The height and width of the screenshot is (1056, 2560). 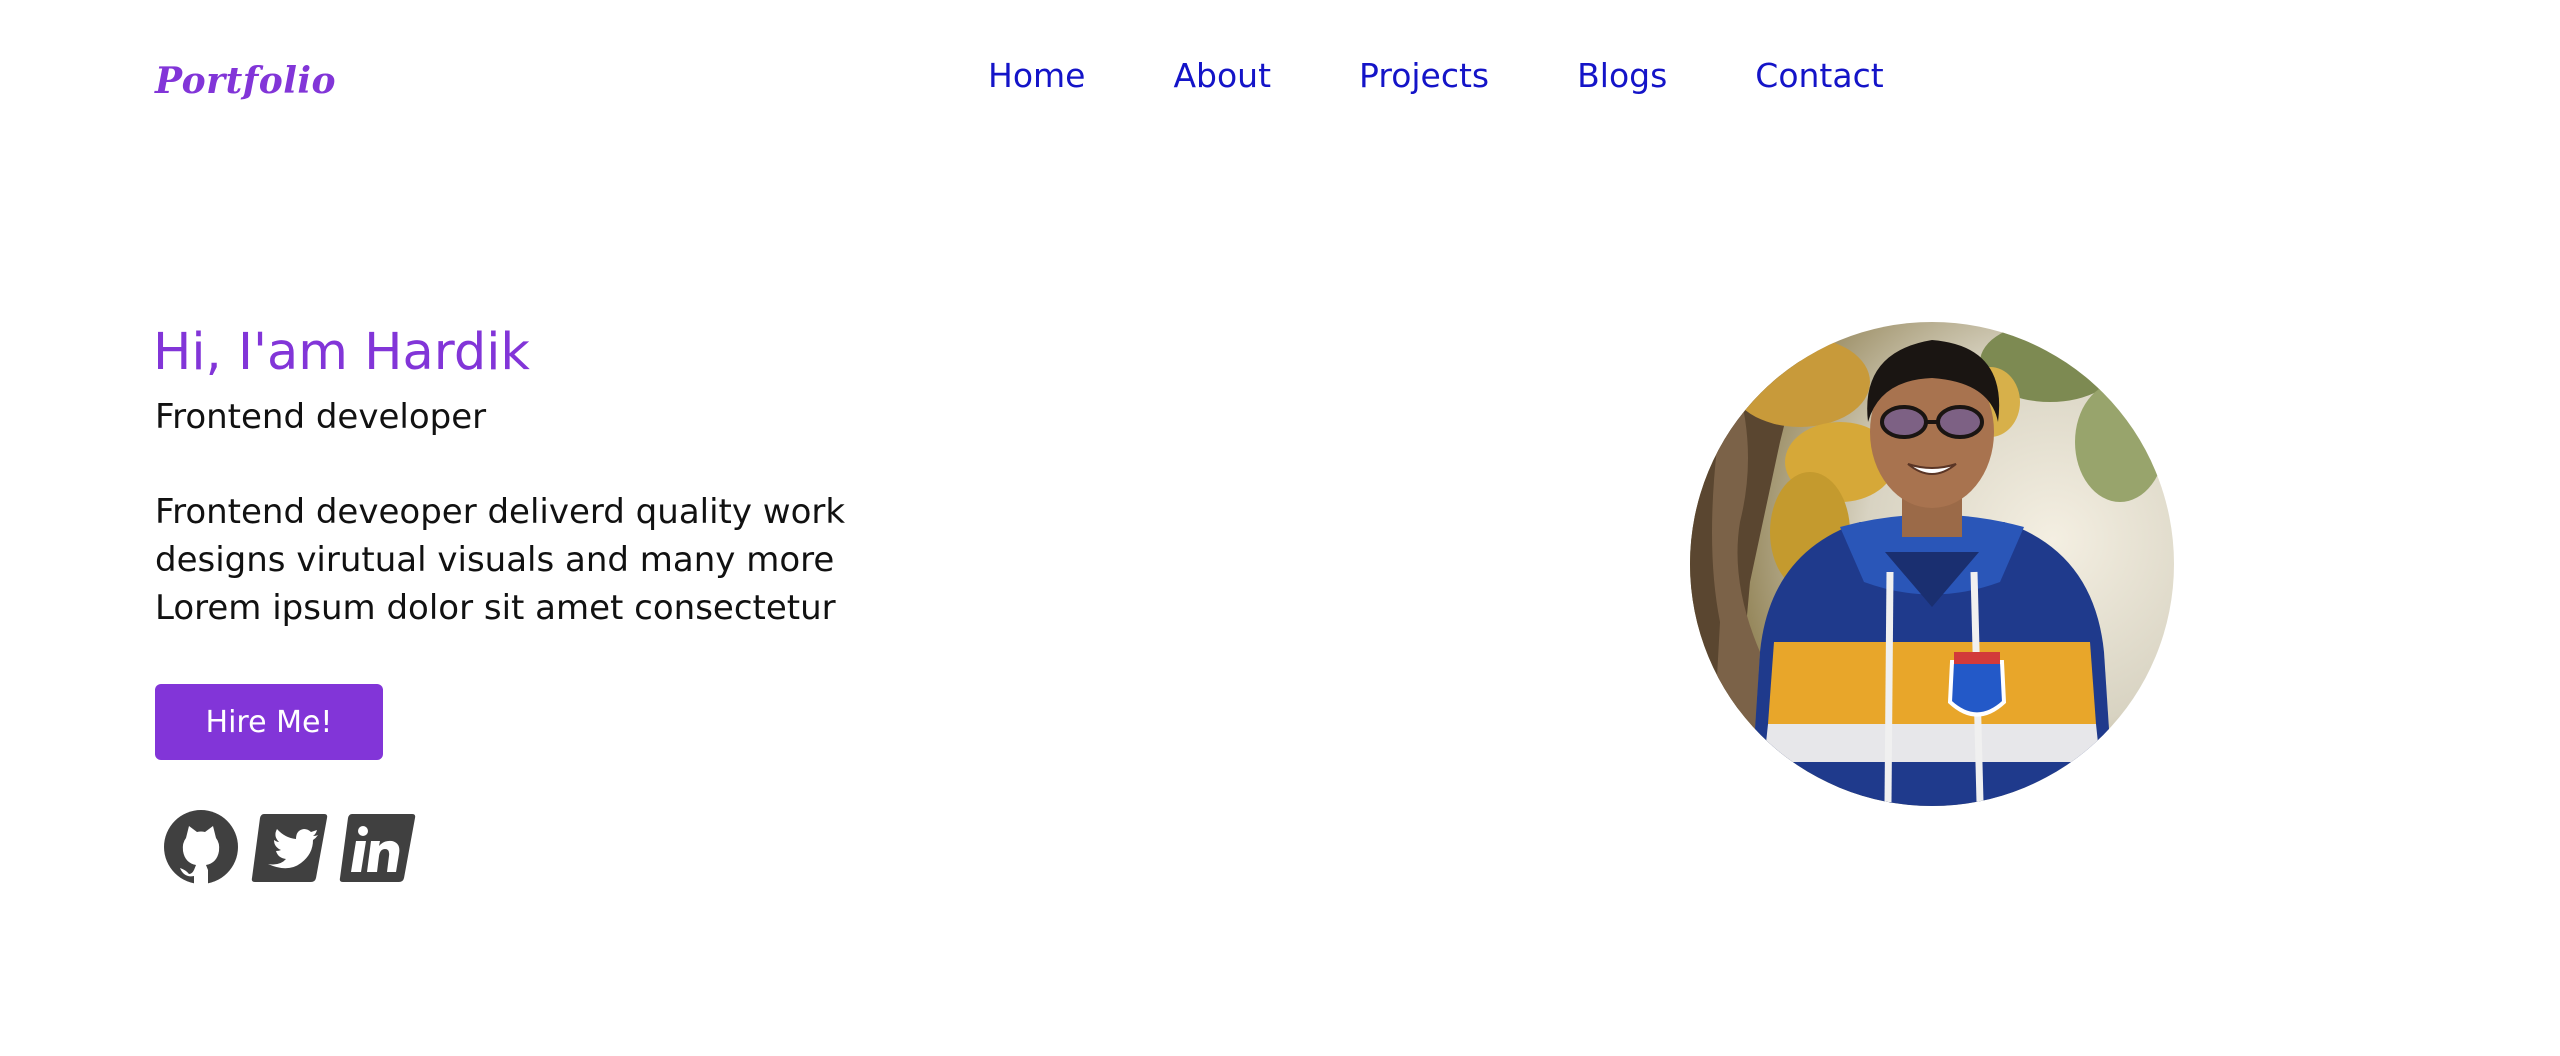 What do you see at coordinates (495, 560) in the screenshot?
I see `hero-description-line: designs virutual visuals and many more` at bounding box center [495, 560].